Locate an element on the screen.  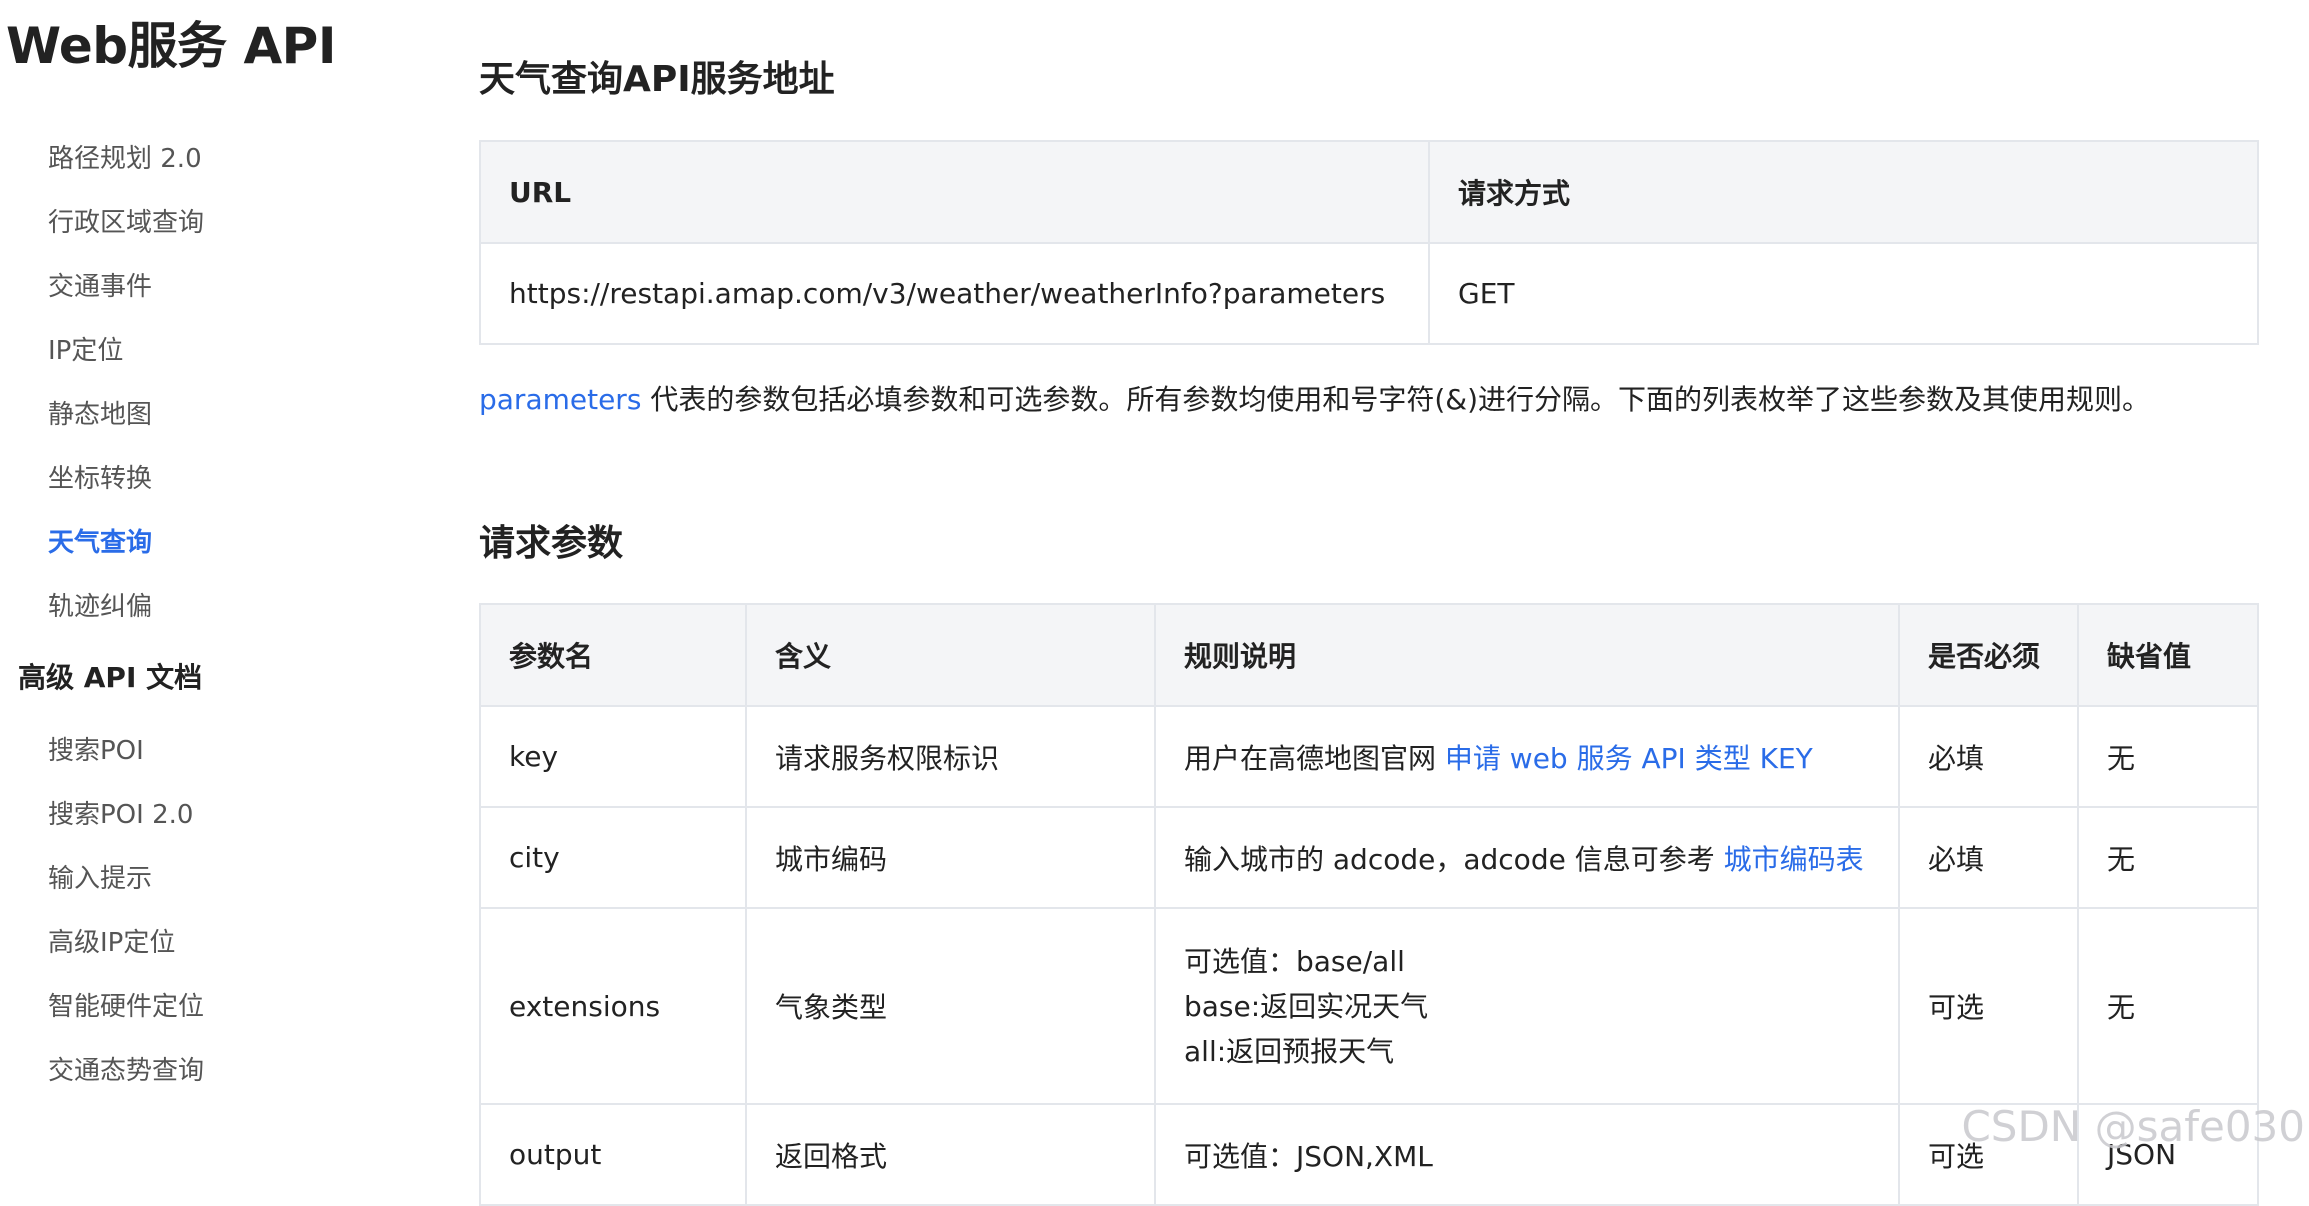
column-header-url: URL is located at coordinates (954, 192).